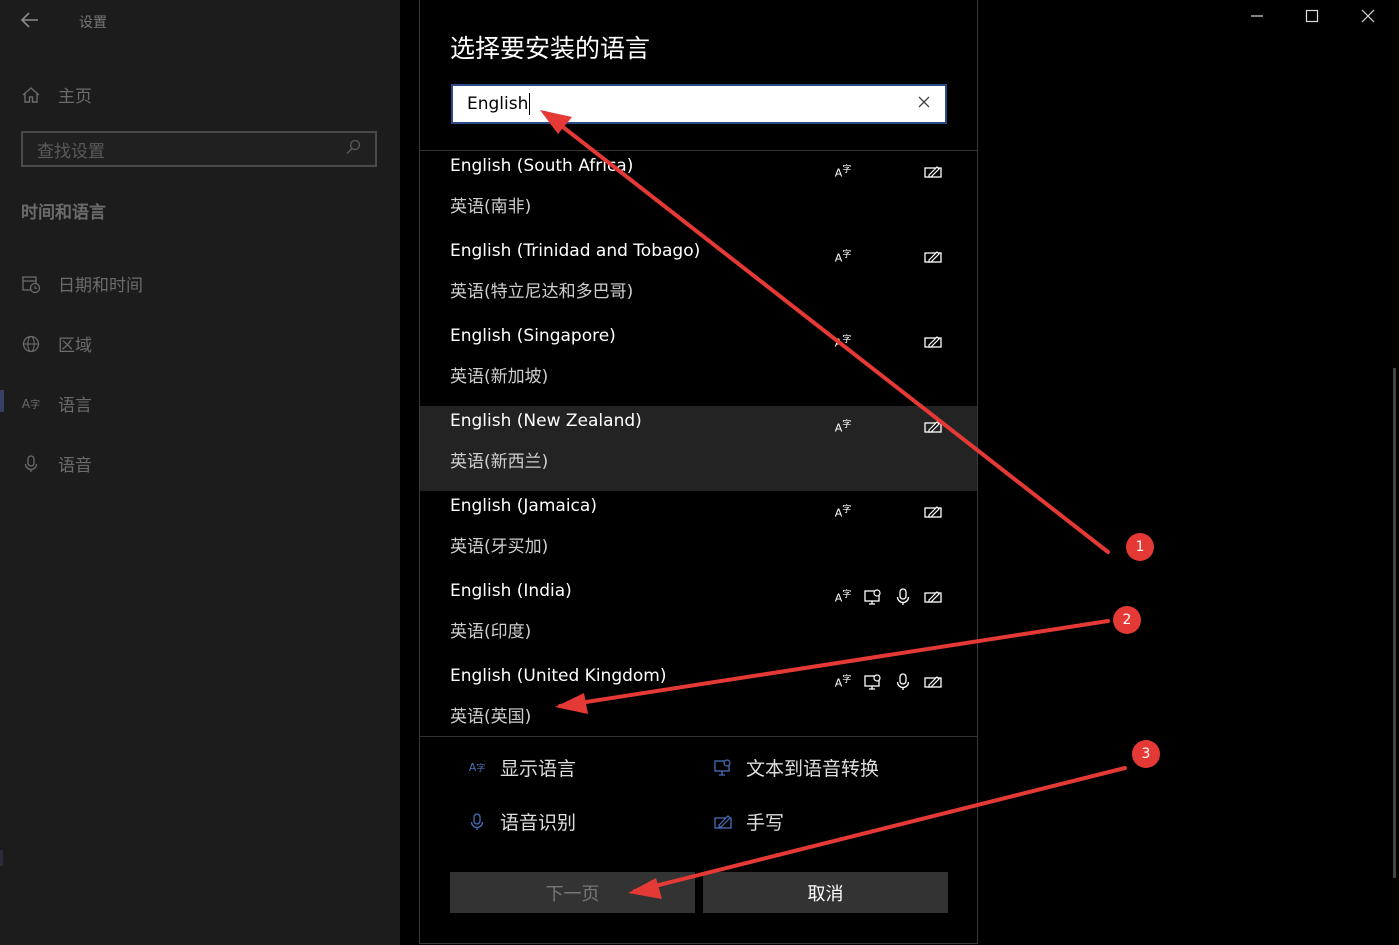 The height and width of the screenshot is (945, 1399). What do you see at coordinates (1127, 620) in the screenshot?
I see `annotation-badge-2: 2` at bounding box center [1127, 620].